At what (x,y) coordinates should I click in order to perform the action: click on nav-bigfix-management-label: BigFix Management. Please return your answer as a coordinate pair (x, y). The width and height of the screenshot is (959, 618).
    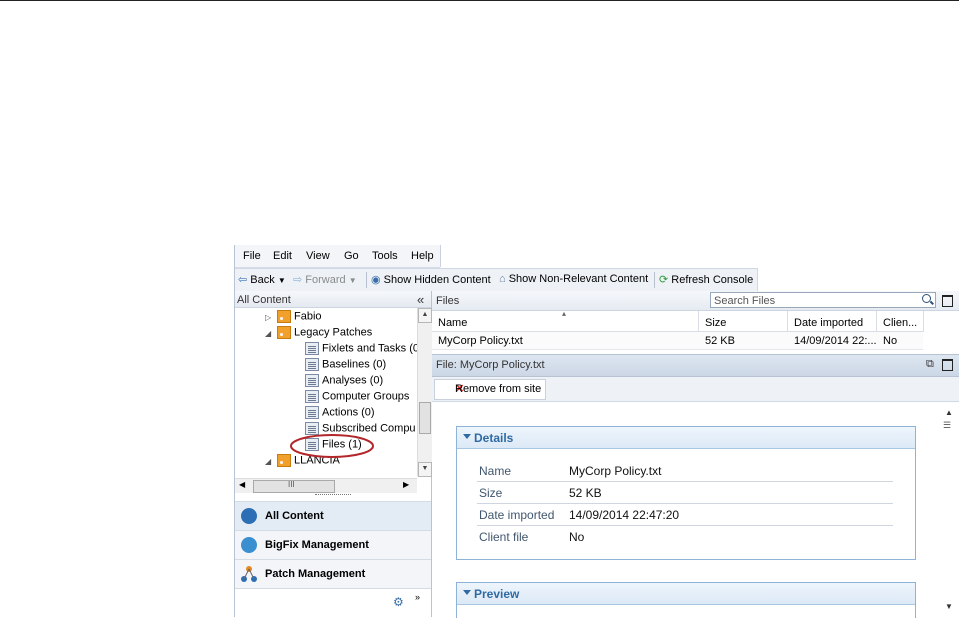
    Looking at the image, I should click on (317, 545).